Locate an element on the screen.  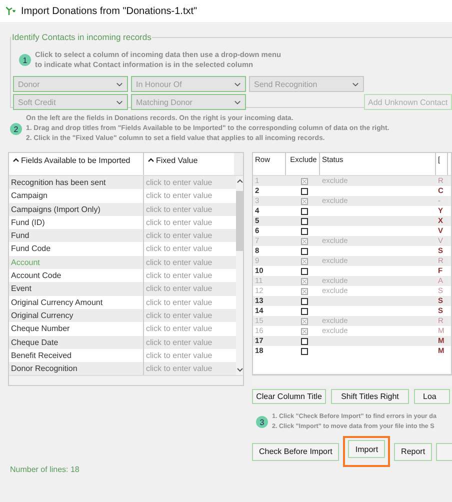
button: Clear Column Title is located at coordinates (289, 396).